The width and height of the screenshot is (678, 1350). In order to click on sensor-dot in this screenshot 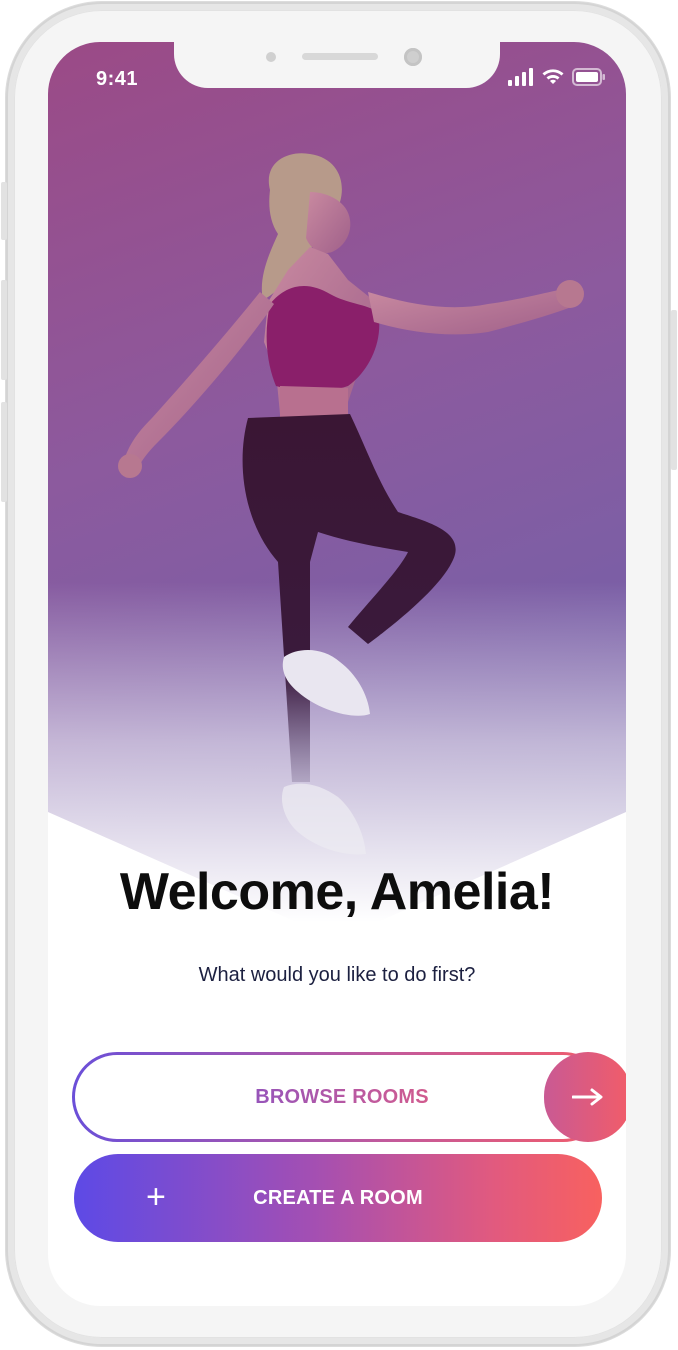, I will do `click(271, 57)`.